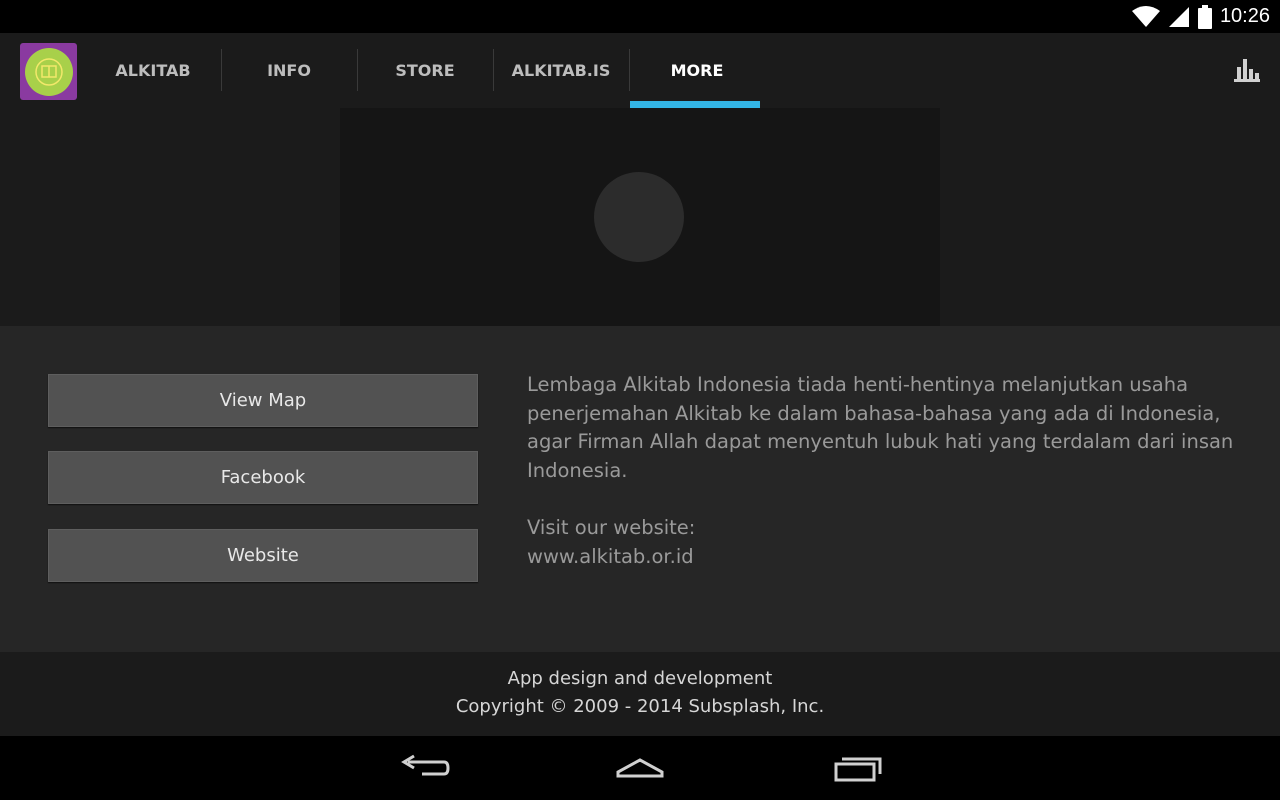 Image resolution: width=1280 pixels, height=800 pixels. What do you see at coordinates (640, 678) in the screenshot?
I see `footer-credit: App design and development` at bounding box center [640, 678].